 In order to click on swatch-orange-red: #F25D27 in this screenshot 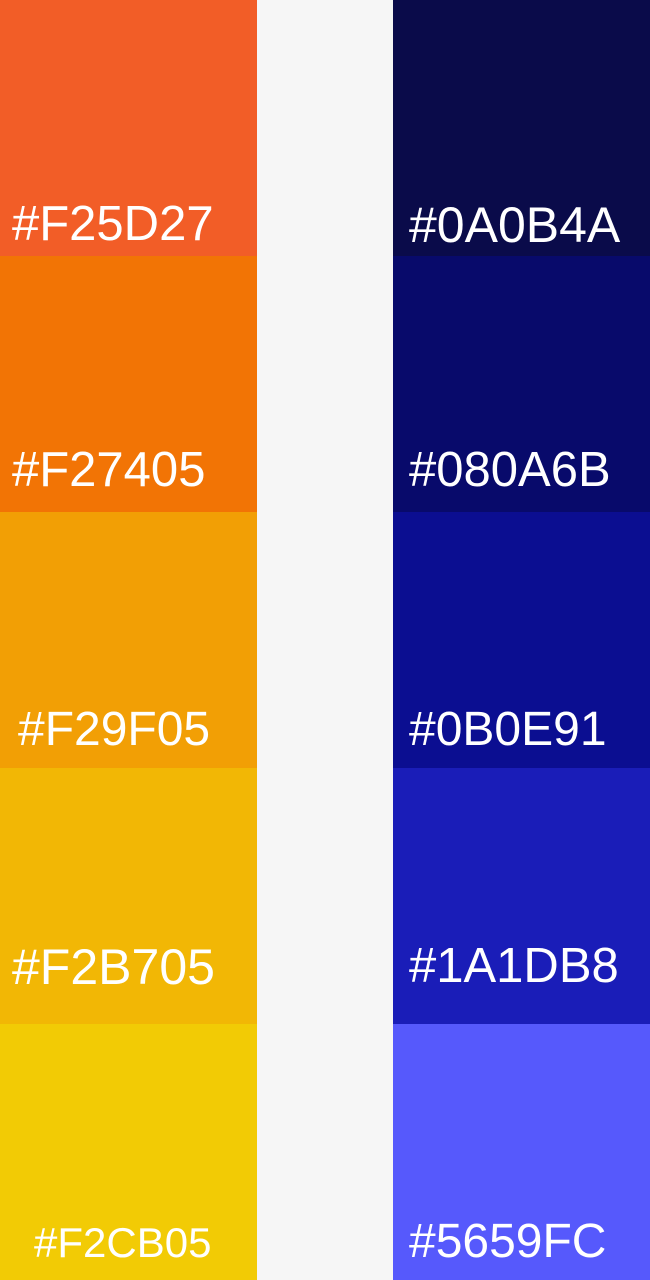, I will do `click(128, 128)`.